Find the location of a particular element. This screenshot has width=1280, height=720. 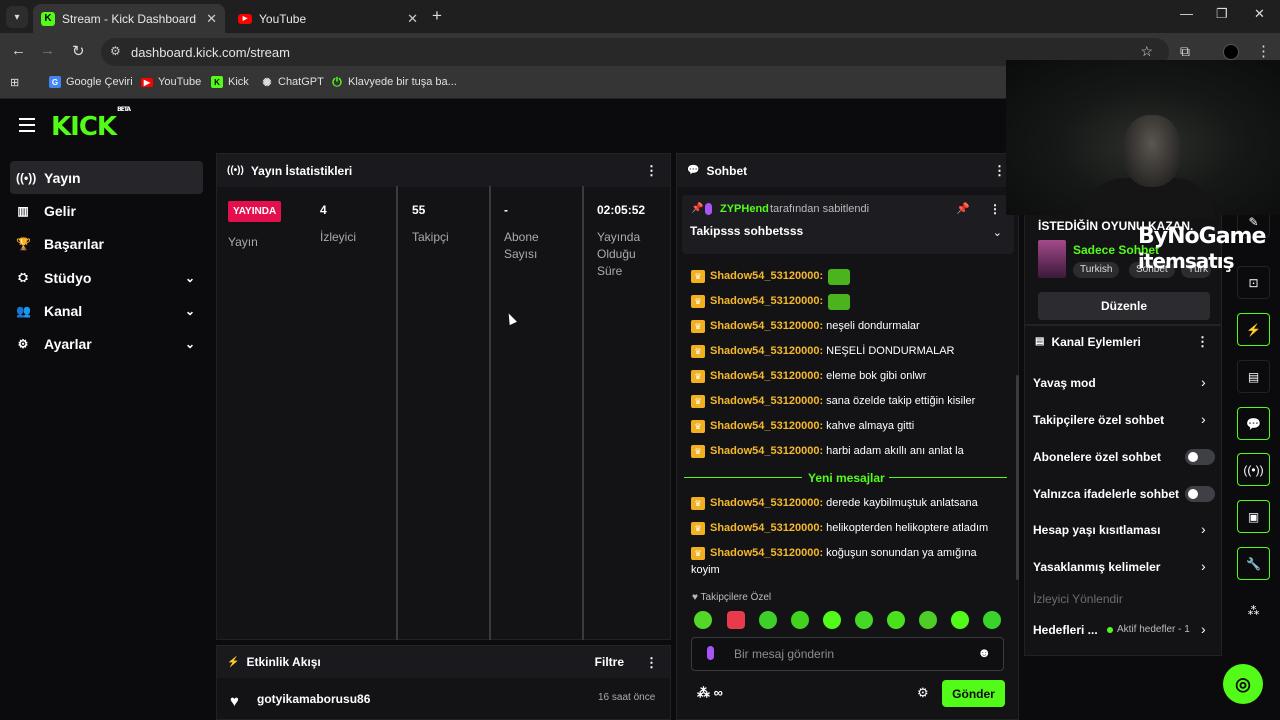

extensions-icon: ⧉ is located at coordinates (1185, 51).